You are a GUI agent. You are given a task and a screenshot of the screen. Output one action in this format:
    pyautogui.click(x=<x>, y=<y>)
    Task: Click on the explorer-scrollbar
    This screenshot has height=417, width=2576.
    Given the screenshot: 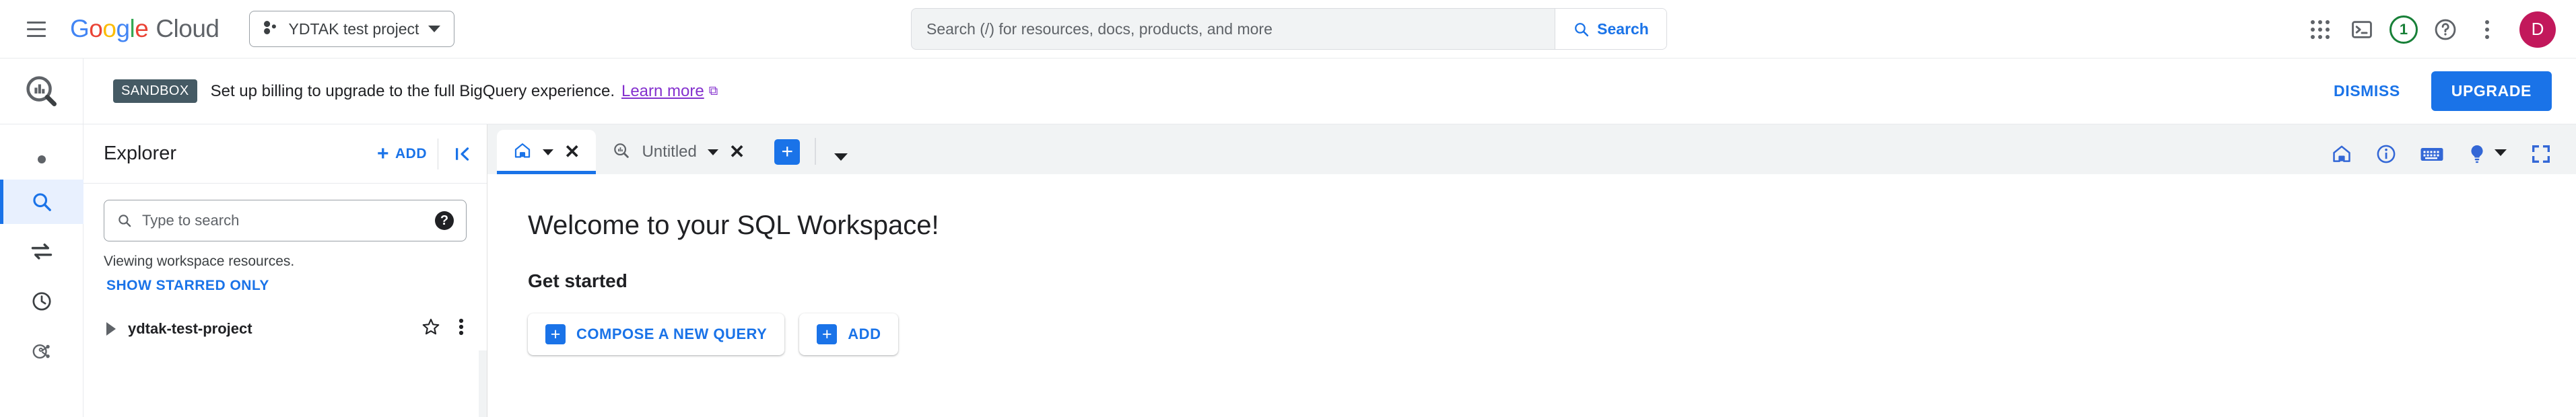 What is the action you would take?
    pyautogui.click(x=483, y=384)
    